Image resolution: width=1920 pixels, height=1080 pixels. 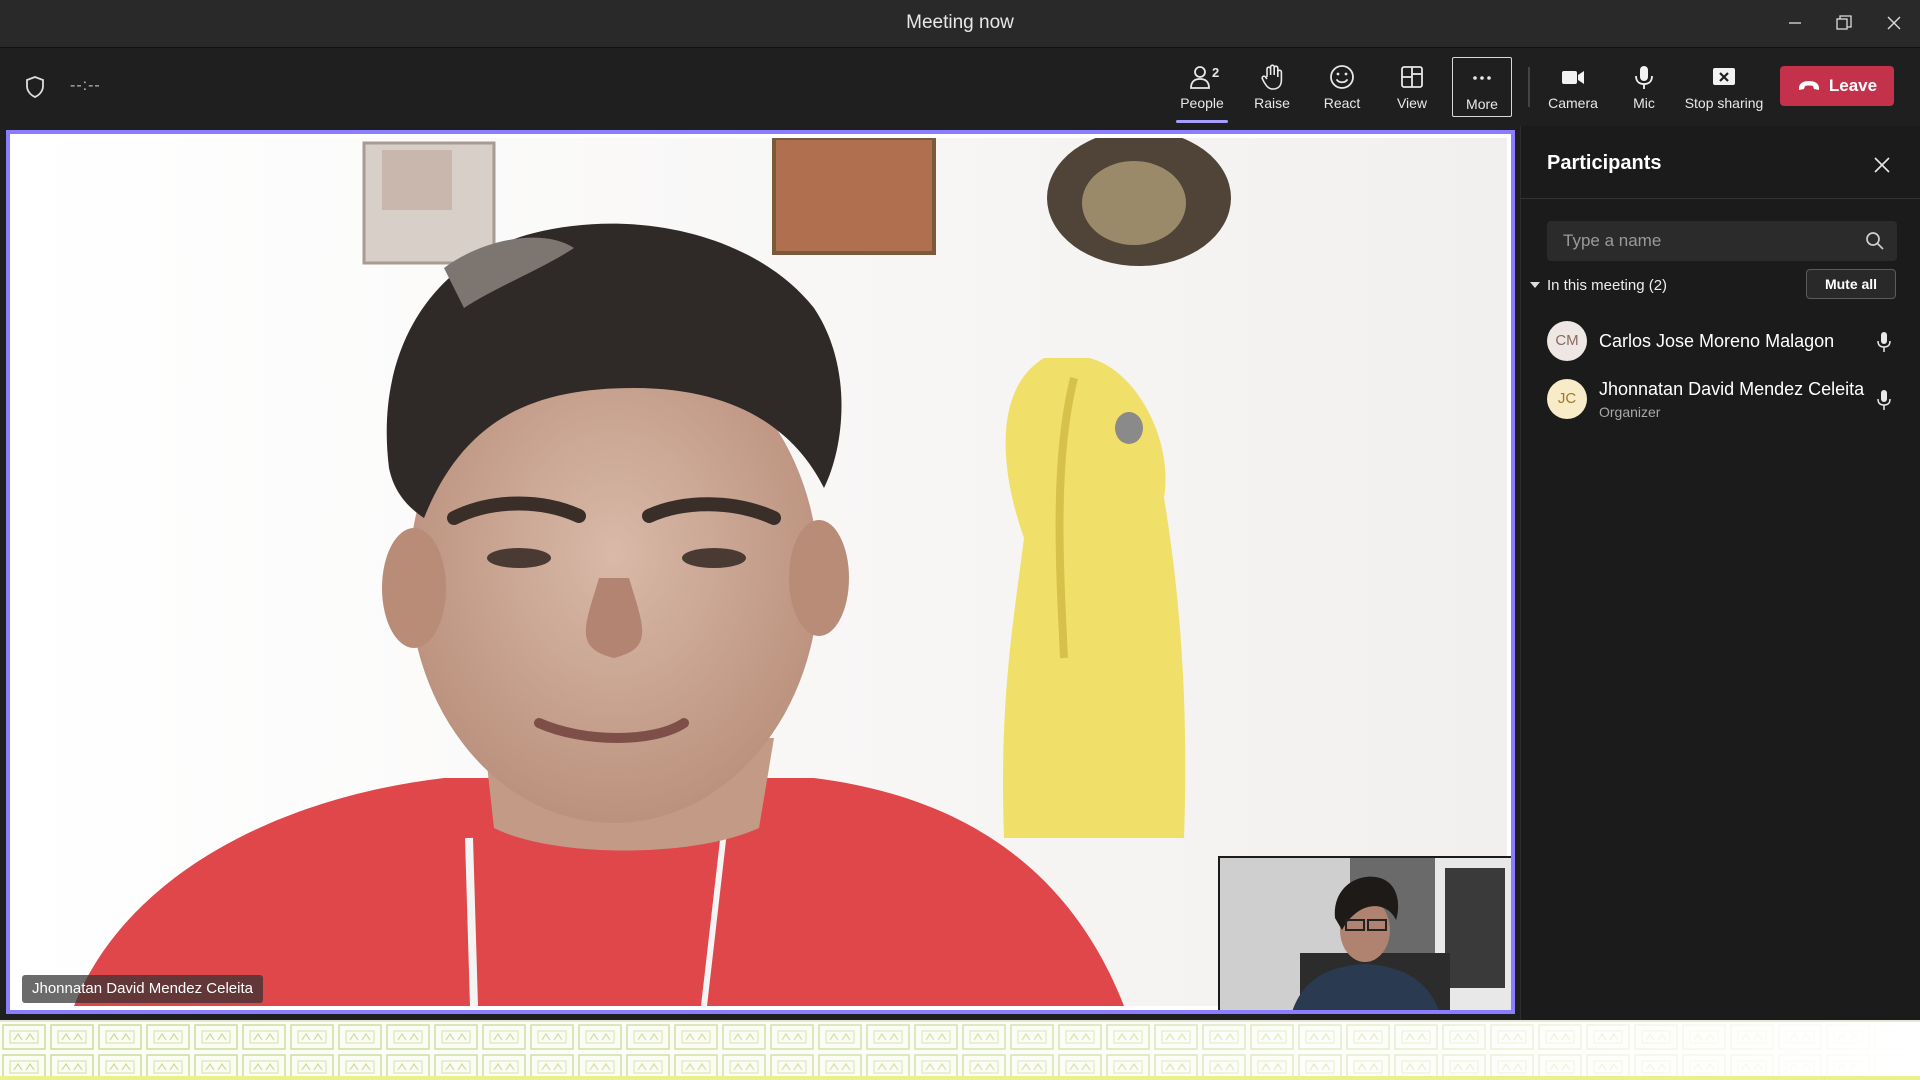 I want to click on close-participants-button, so click(x=1882, y=165).